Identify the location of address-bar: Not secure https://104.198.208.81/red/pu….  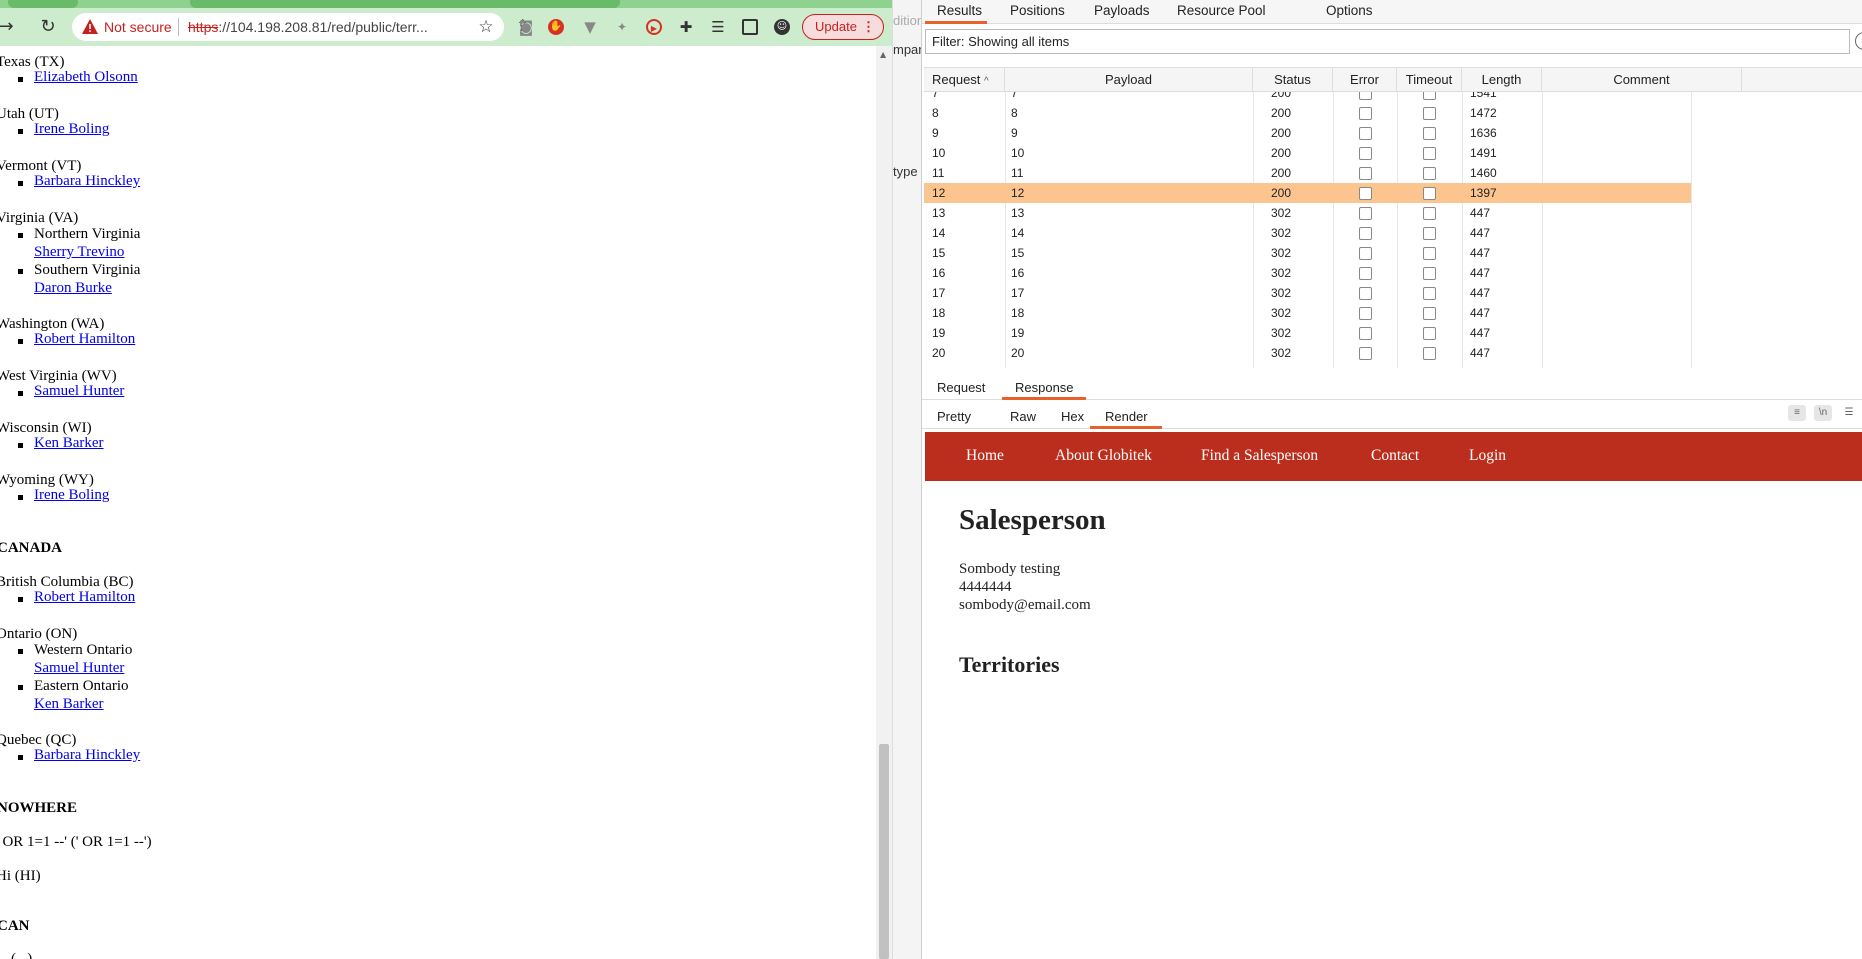
(300, 27).